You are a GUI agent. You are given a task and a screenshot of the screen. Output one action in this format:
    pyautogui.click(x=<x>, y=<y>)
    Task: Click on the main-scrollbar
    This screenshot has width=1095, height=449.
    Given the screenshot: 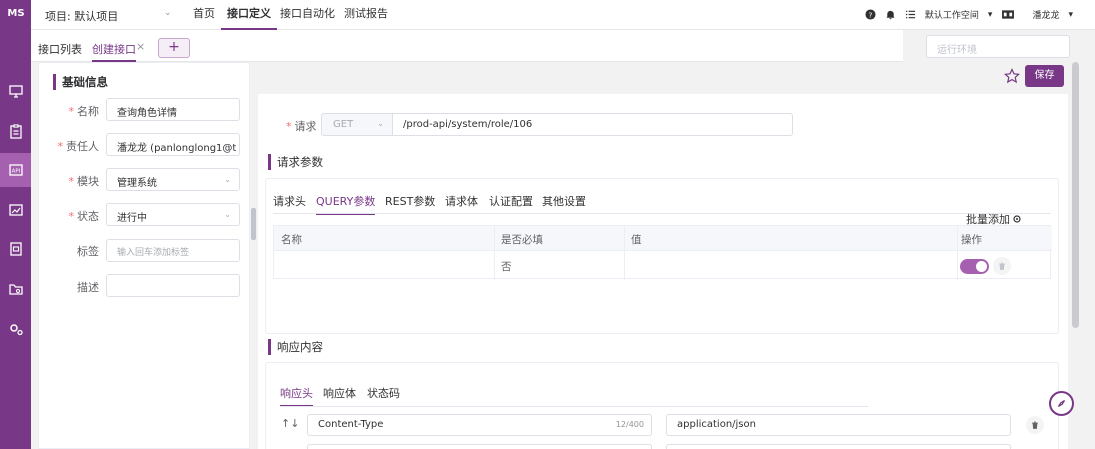 What is the action you would take?
    pyautogui.click(x=1075, y=195)
    